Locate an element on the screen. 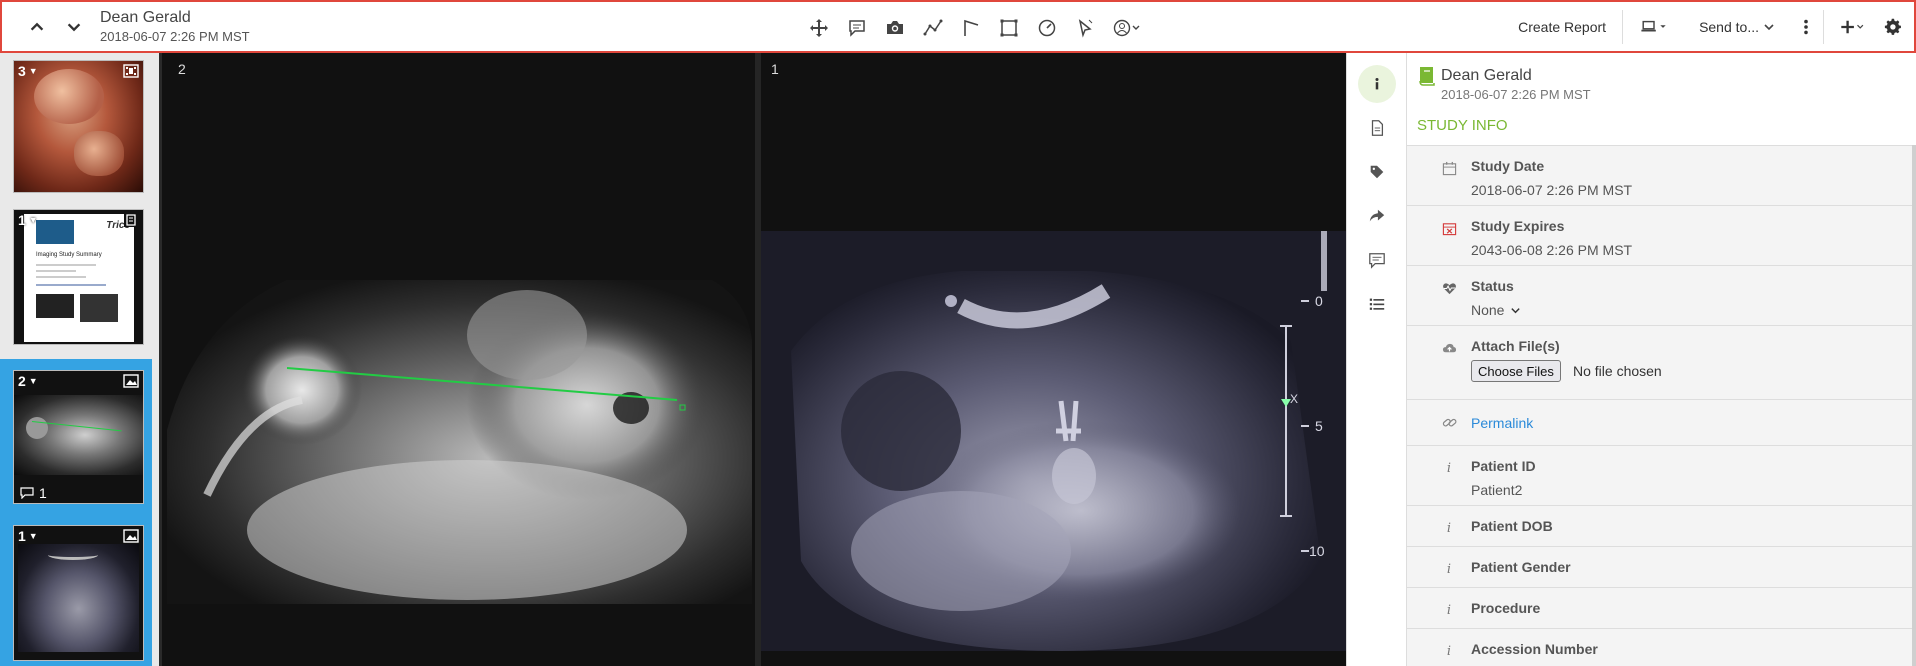 The width and height of the screenshot is (1916, 666). field-patient-dob: i Patient DOB is located at coordinates (1659, 526).